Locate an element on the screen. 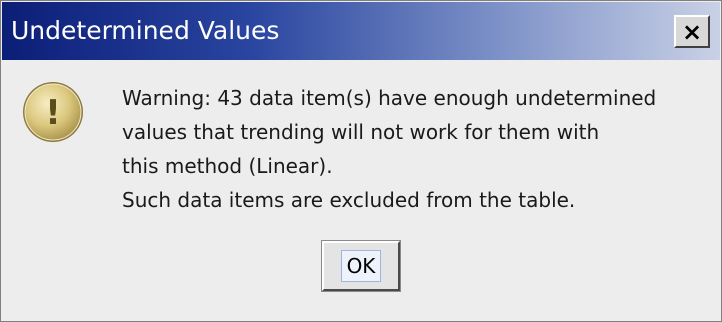  close-button: × is located at coordinates (692, 31).